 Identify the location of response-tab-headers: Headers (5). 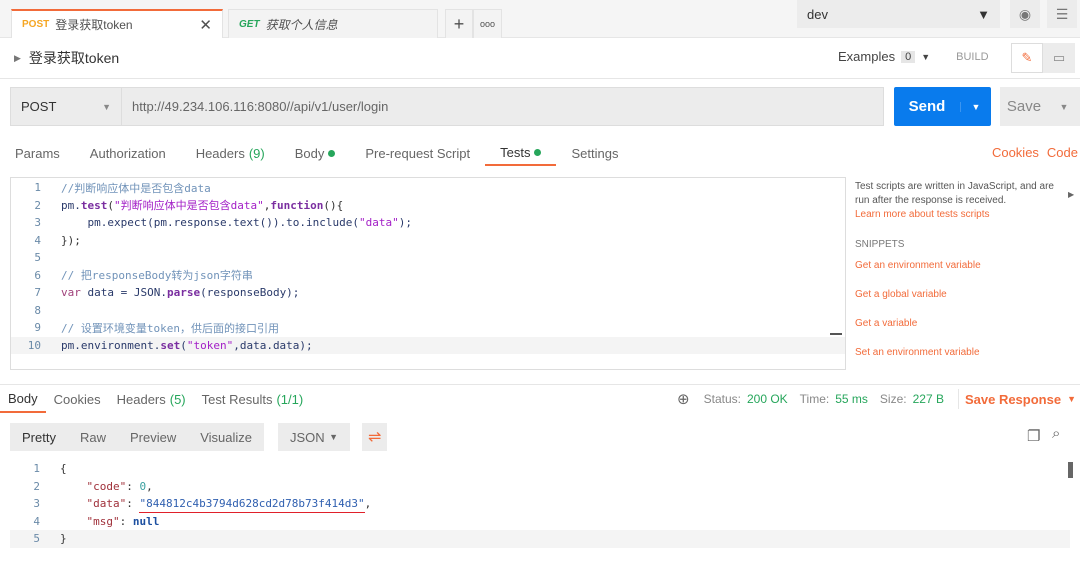
(151, 399).